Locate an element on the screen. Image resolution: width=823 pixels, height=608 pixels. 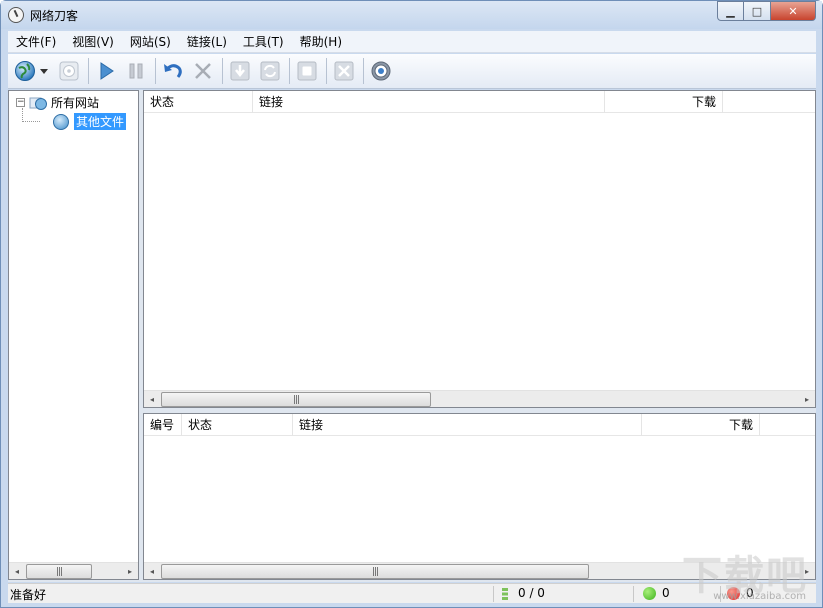
close-task-button is located at coordinates (344, 71).